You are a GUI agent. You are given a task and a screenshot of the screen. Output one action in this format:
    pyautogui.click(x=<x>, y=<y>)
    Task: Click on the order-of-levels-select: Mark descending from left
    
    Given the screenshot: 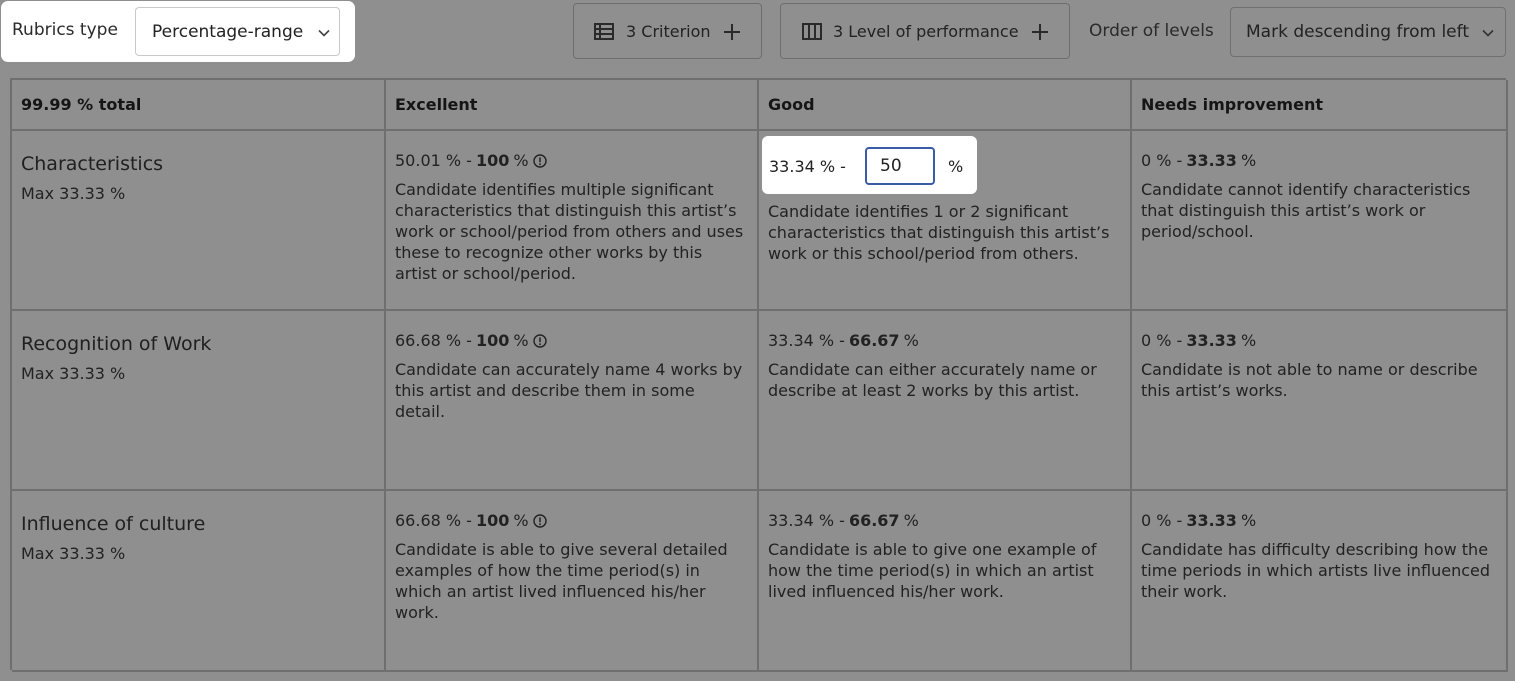 What is the action you would take?
    pyautogui.click(x=1368, y=32)
    